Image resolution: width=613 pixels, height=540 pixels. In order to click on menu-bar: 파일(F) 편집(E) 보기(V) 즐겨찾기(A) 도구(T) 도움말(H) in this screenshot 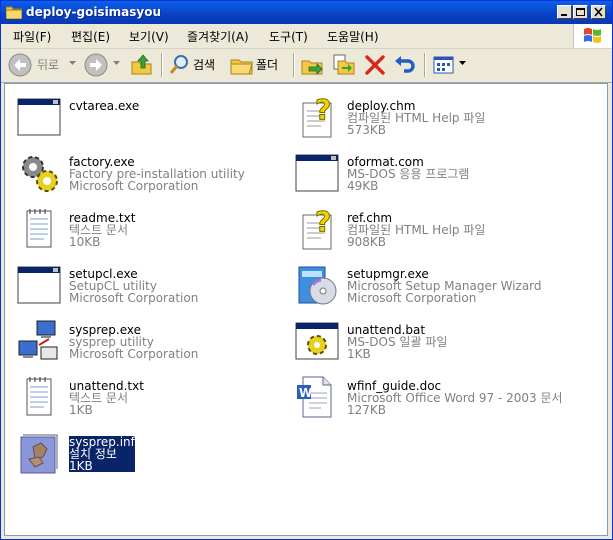, I will do `click(306, 36)`.